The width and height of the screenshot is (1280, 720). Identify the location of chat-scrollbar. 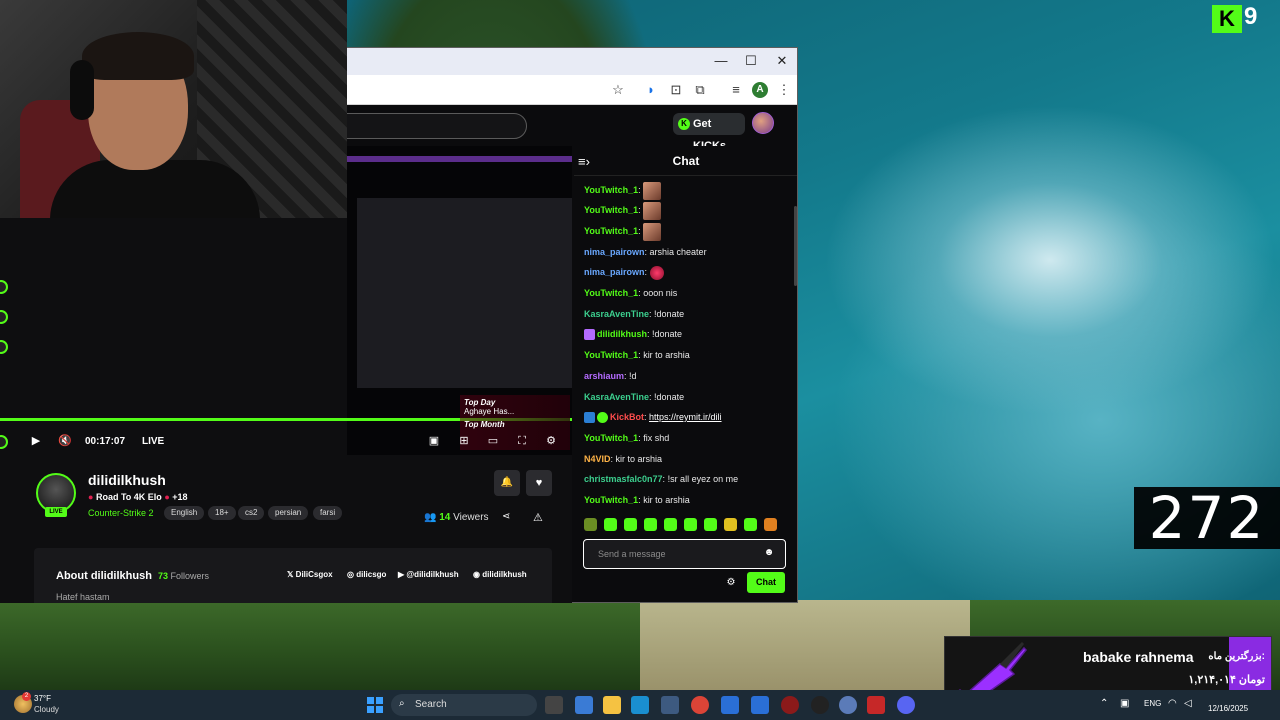
(795, 246).